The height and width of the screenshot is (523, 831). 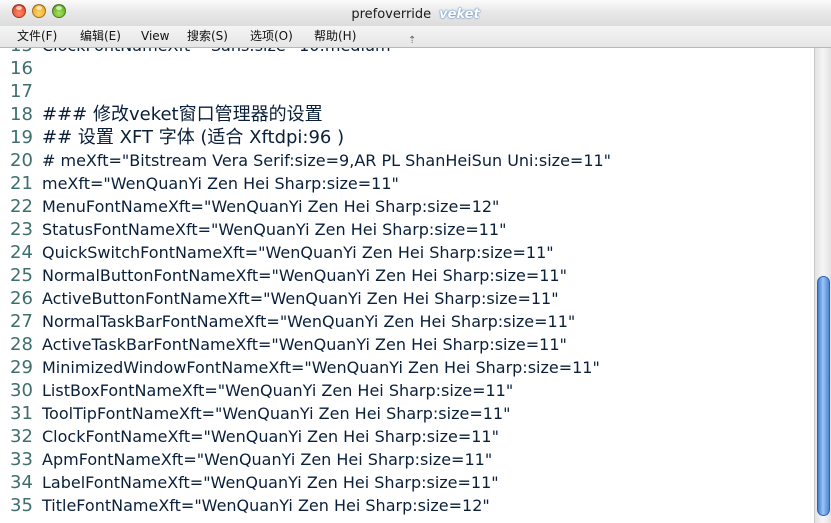 I want to click on line-number: 28, so click(x=21, y=344).